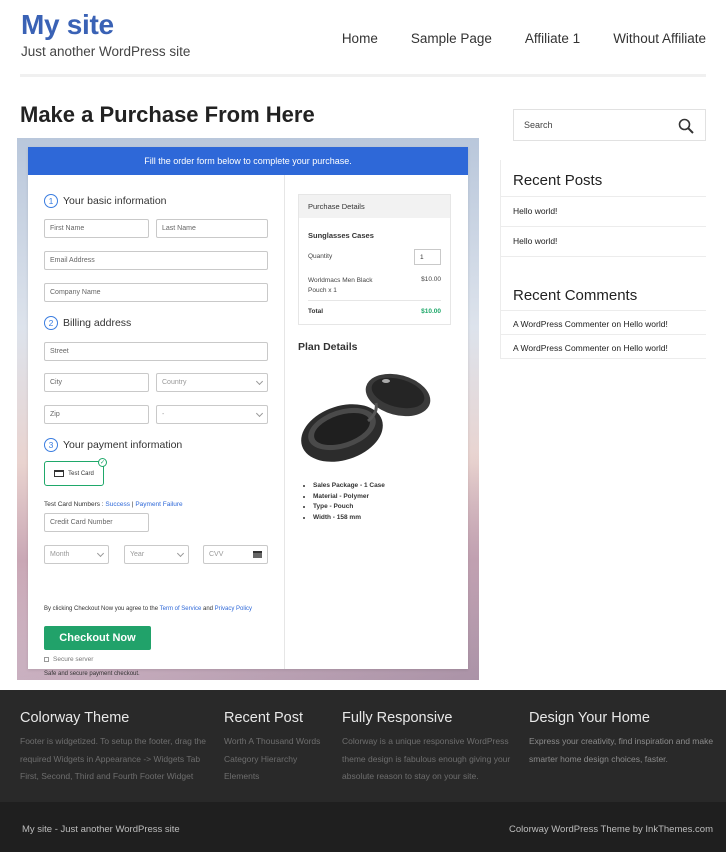 This screenshot has height=852, width=726. I want to click on street-input: Street, so click(156, 351).